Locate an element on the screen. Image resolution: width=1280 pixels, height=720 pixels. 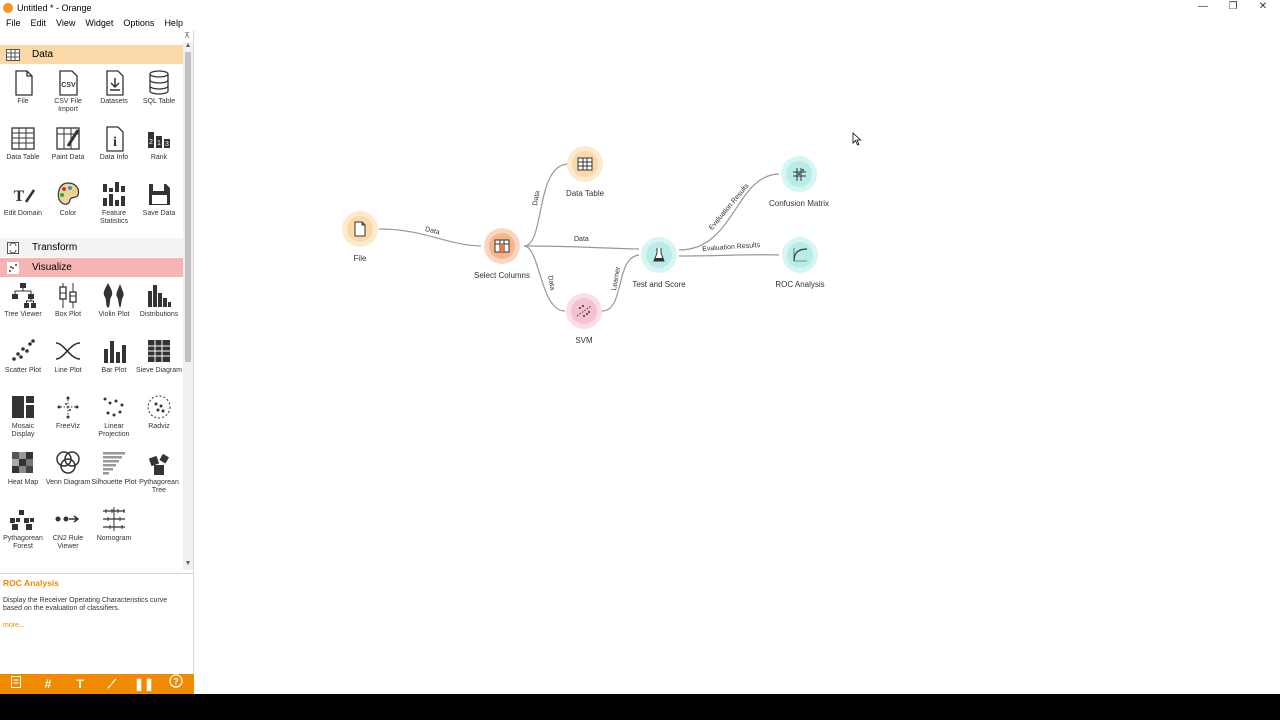
widget-label: Paint Data is located at coordinates (68, 157).